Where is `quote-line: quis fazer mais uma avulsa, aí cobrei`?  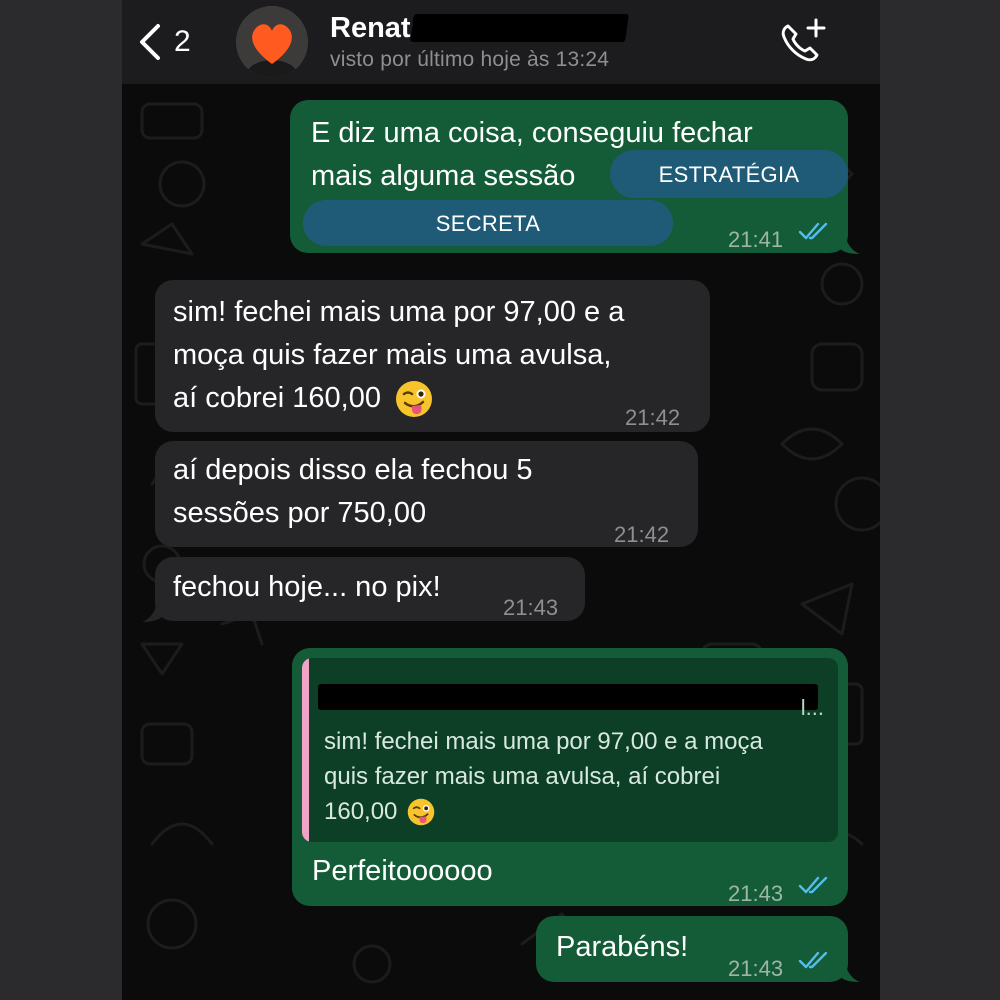 quote-line: quis fazer mais uma avulsa, aí cobrei is located at coordinates (522, 776).